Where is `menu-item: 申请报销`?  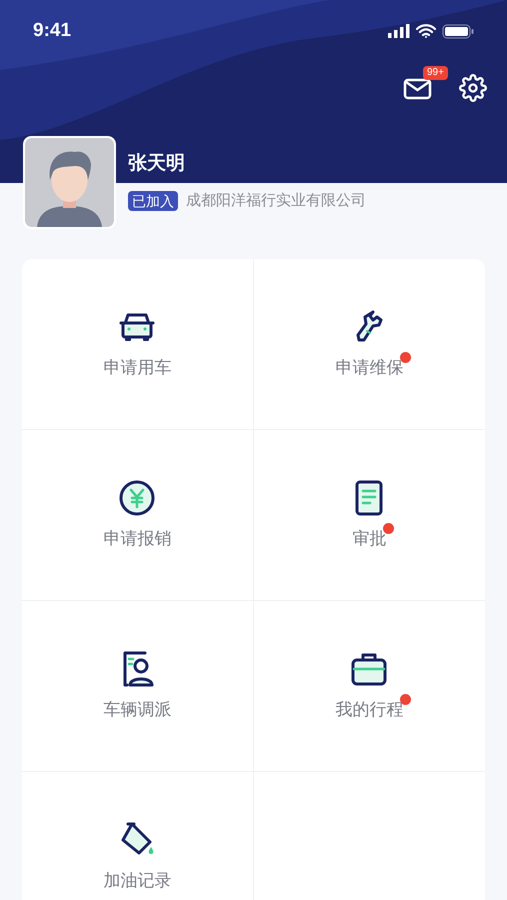
menu-item: 申请报销 is located at coordinates (138, 515).